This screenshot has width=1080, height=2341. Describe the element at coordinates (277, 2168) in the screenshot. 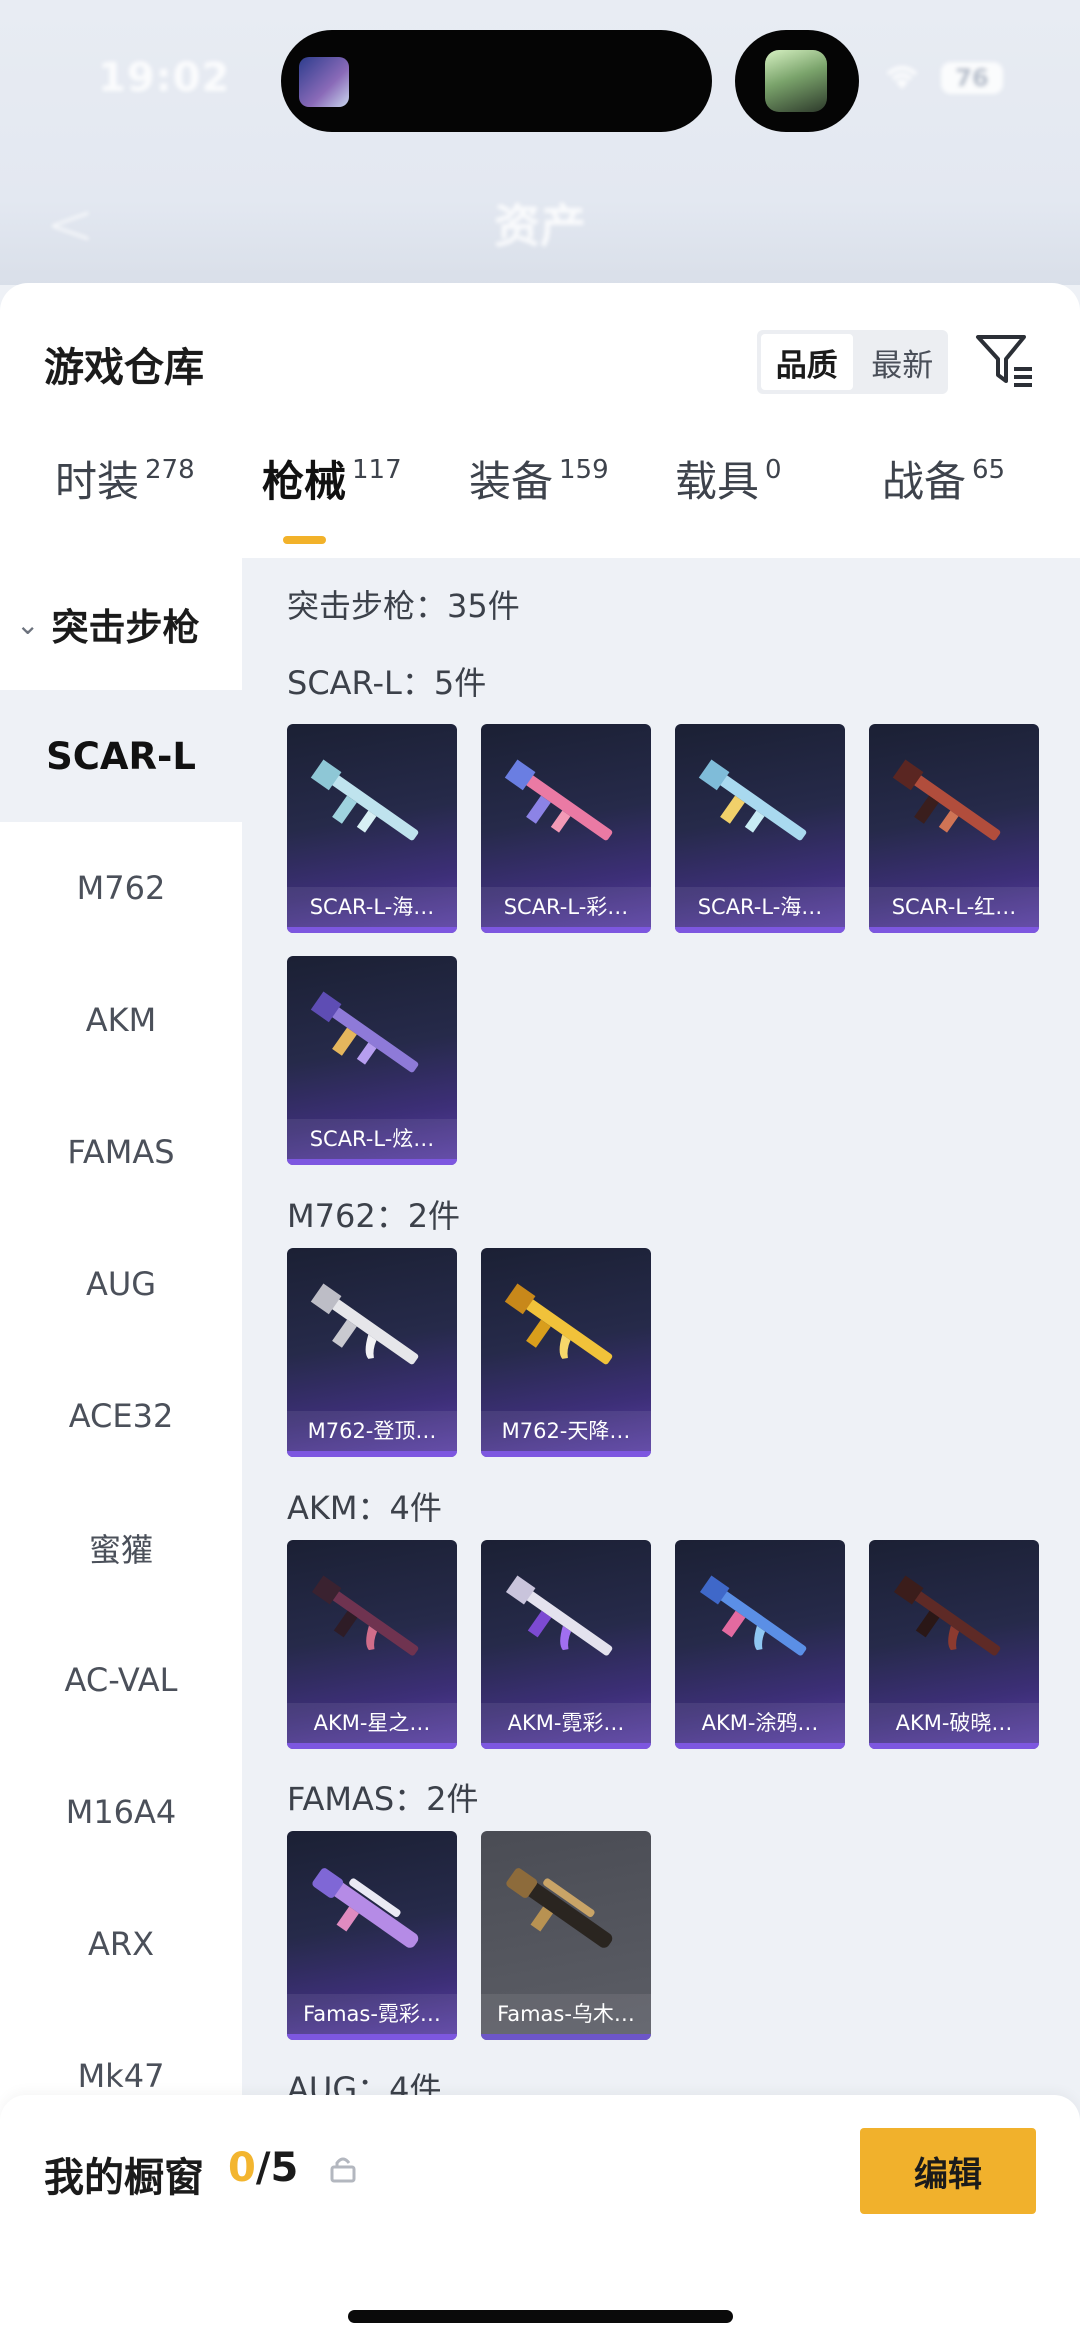

I see `showcase-total: /5` at that location.